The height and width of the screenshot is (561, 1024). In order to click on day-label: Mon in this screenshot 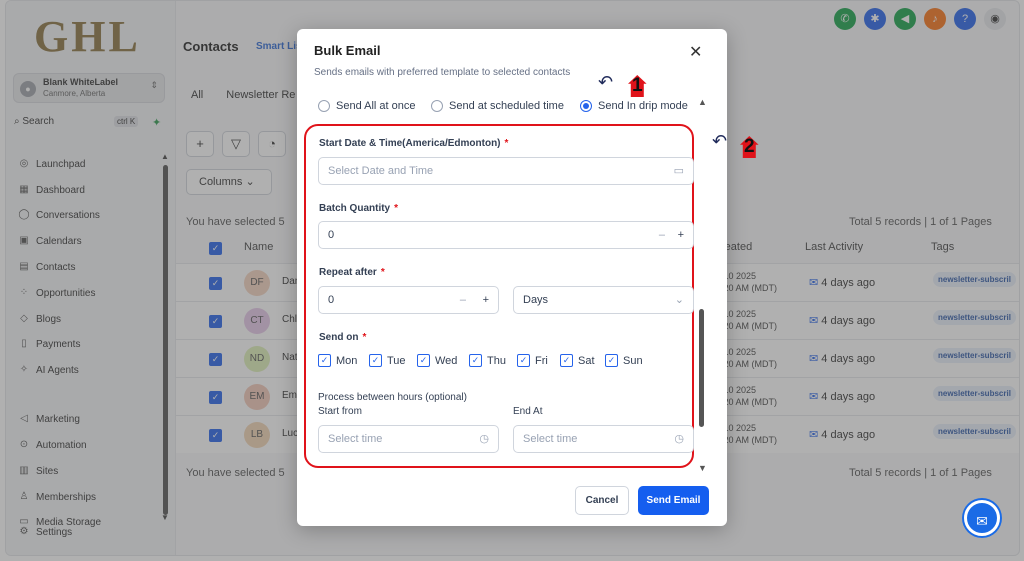, I will do `click(347, 360)`.